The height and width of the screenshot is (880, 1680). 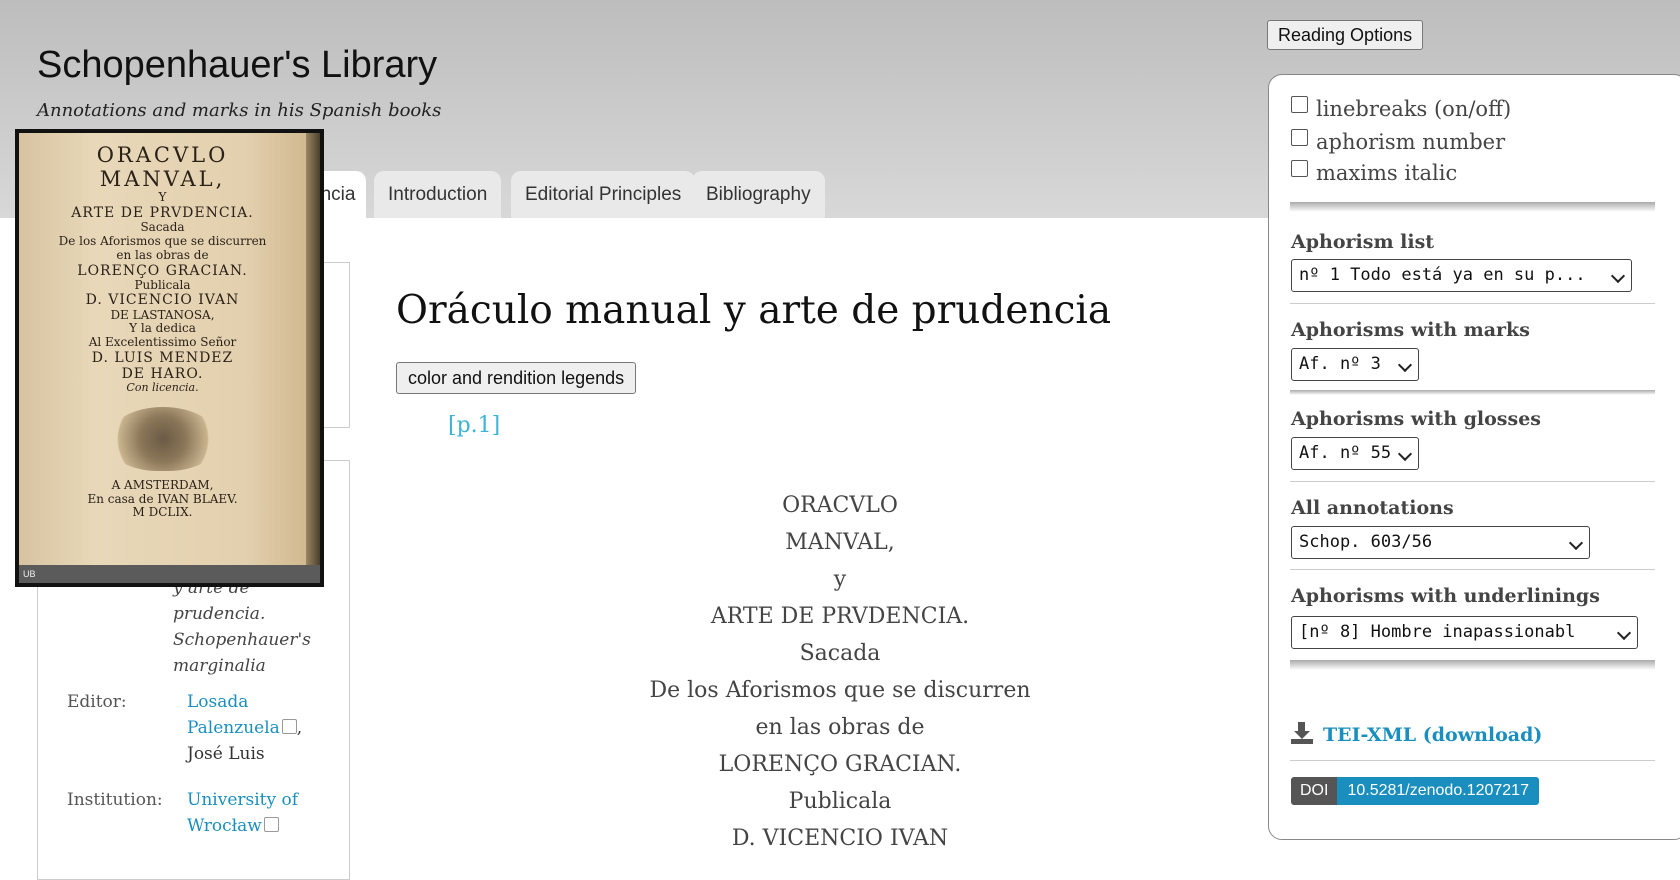 What do you see at coordinates (262, 702) in the screenshot?
I see `editor-link: Losada` at bounding box center [262, 702].